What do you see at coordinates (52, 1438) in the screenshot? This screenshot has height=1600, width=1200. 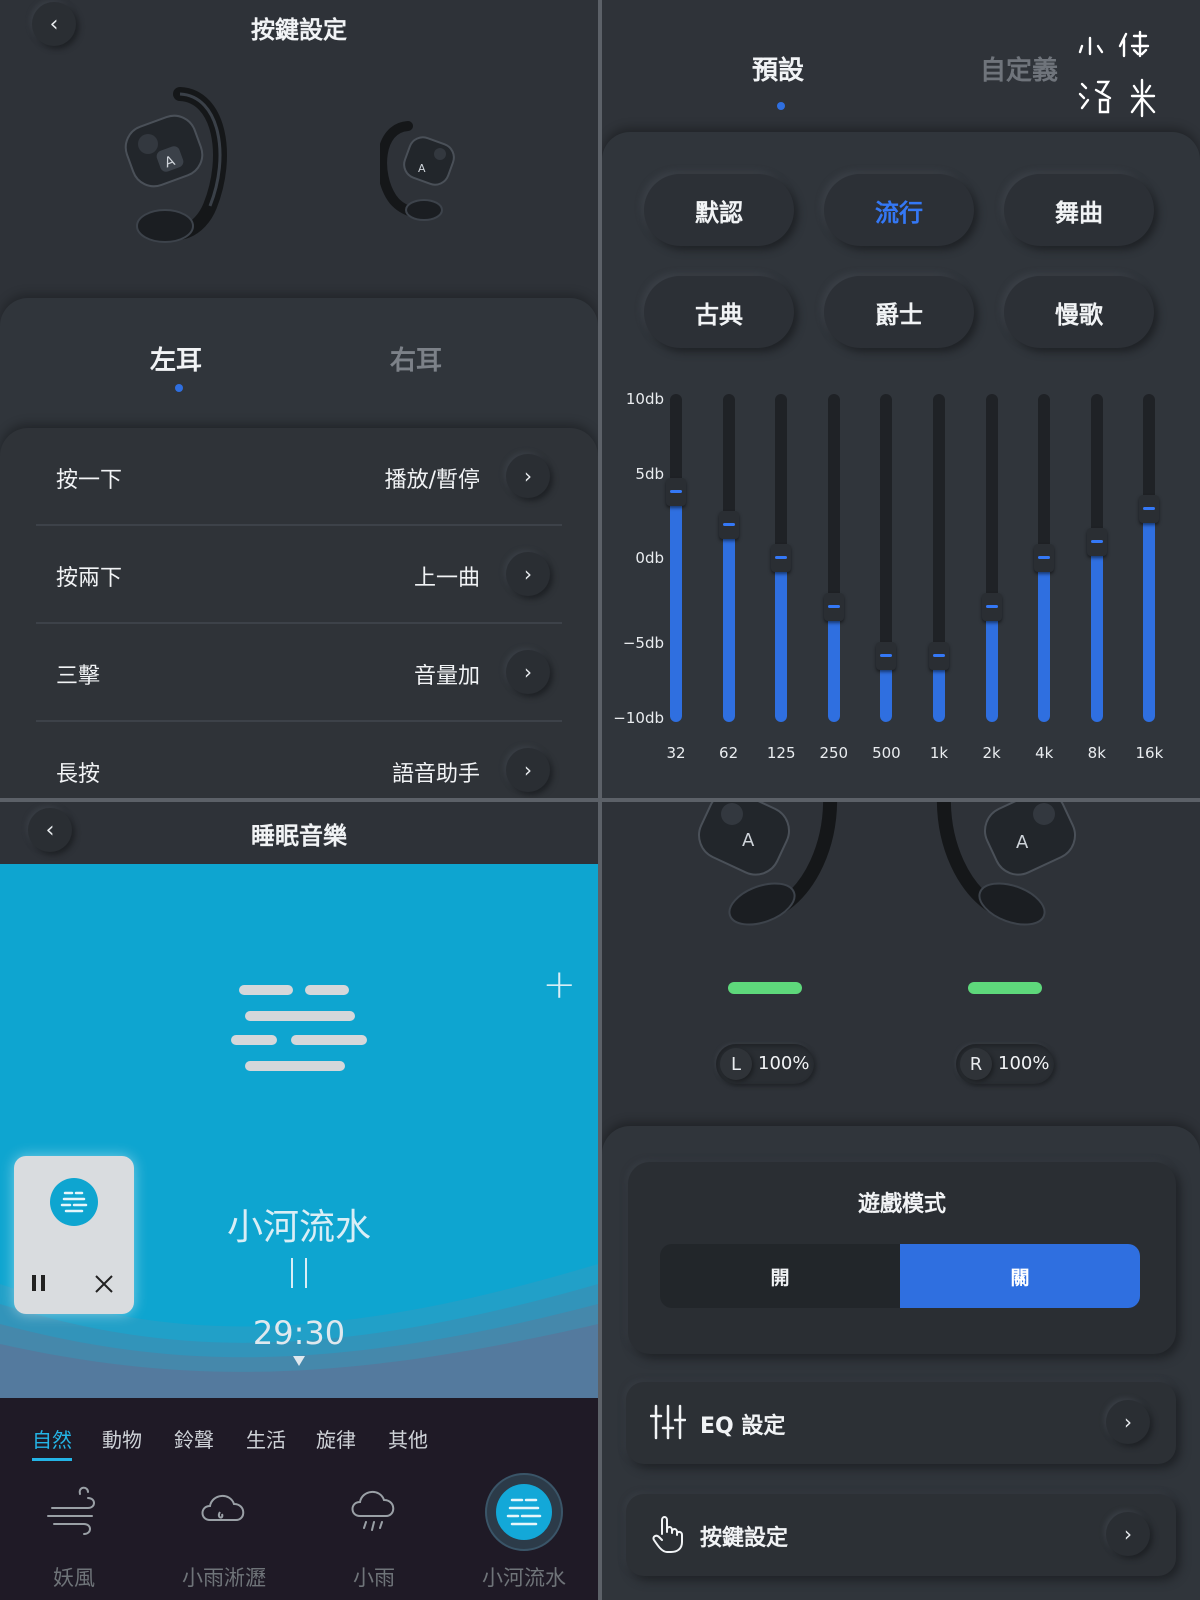 I see `category-tab: 自然` at bounding box center [52, 1438].